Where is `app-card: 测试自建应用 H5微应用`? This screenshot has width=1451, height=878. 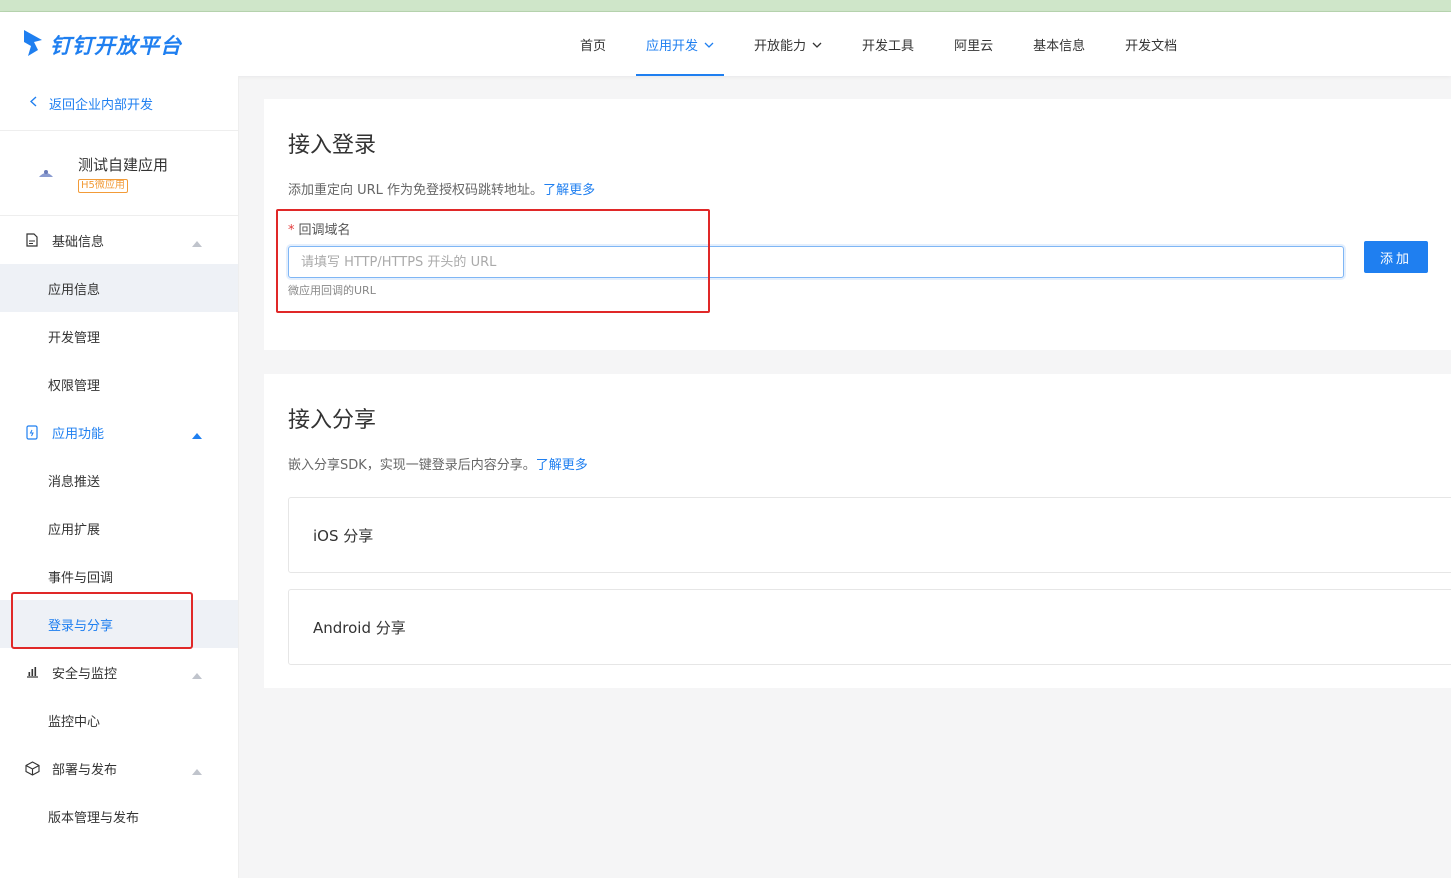
app-card: 测试自建应用 H5微应用 is located at coordinates (119, 173).